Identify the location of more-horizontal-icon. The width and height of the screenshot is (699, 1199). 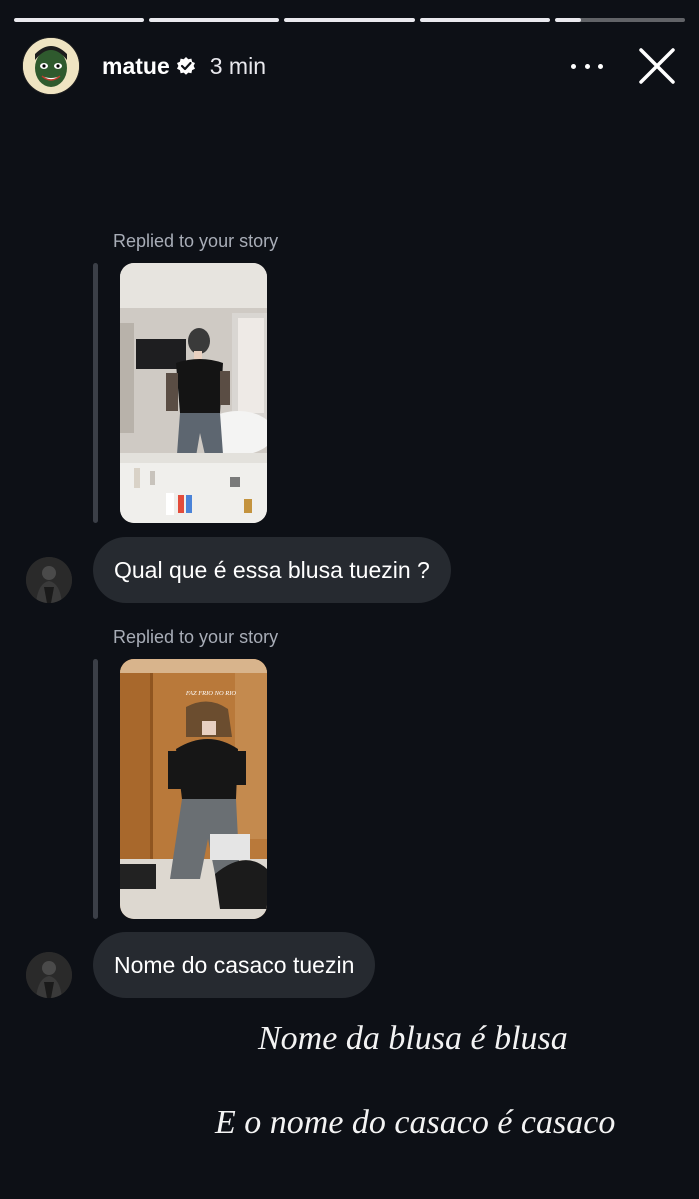
(587, 66).